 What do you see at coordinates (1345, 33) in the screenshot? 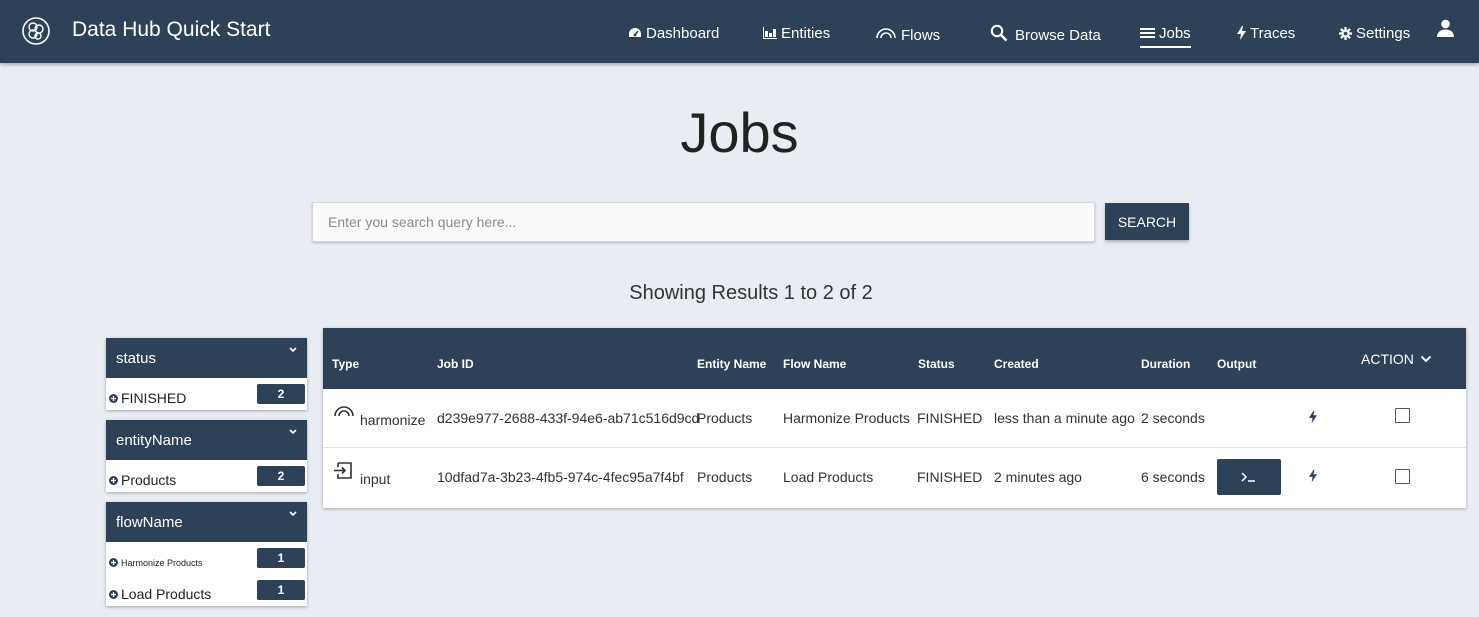
I see `gear-icon` at bounding box center [1345, 33].